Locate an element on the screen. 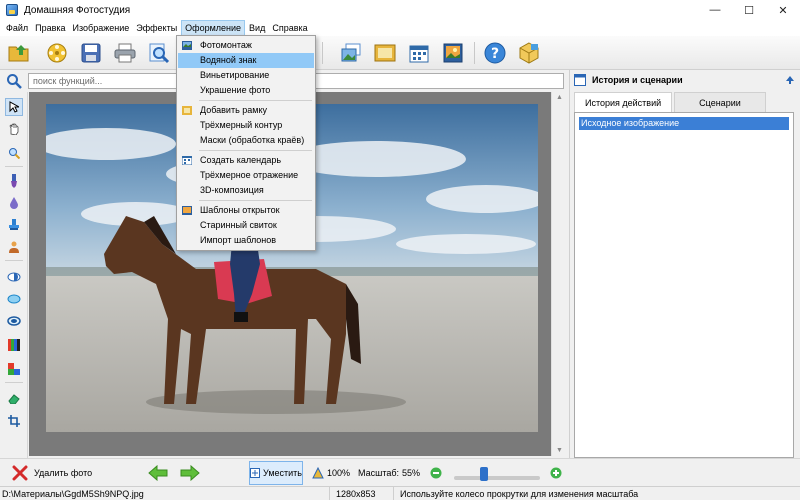  window-title: Домашняя Фотостудия is located at coordinates (77, 10).